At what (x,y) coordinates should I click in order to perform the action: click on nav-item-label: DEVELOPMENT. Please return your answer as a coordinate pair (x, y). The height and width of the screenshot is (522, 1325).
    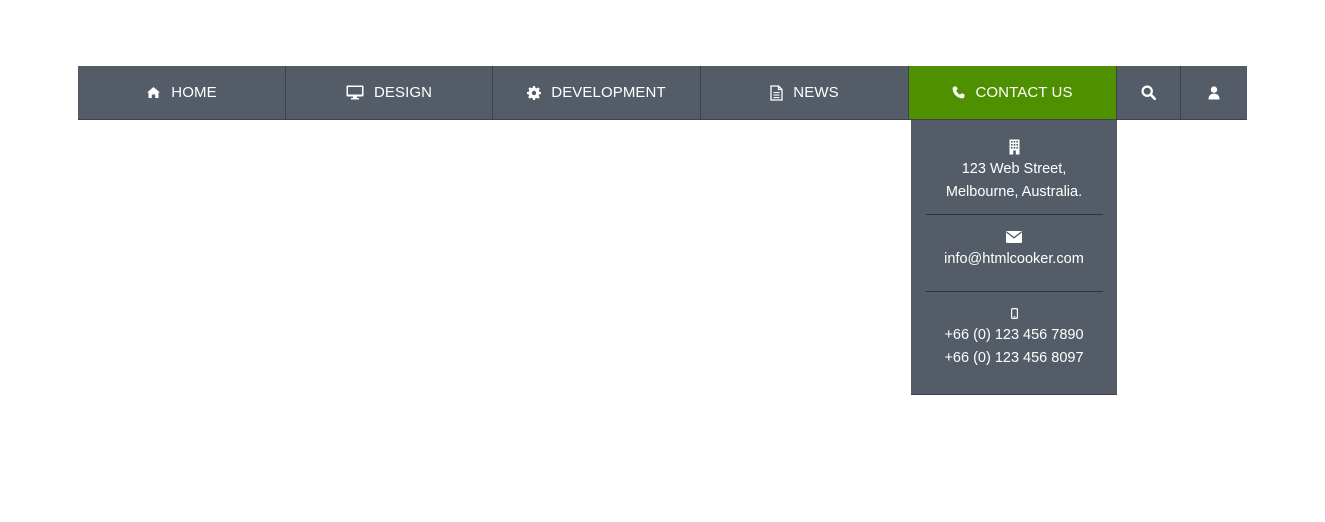
    Looking at the image, I should click on (608, 92).